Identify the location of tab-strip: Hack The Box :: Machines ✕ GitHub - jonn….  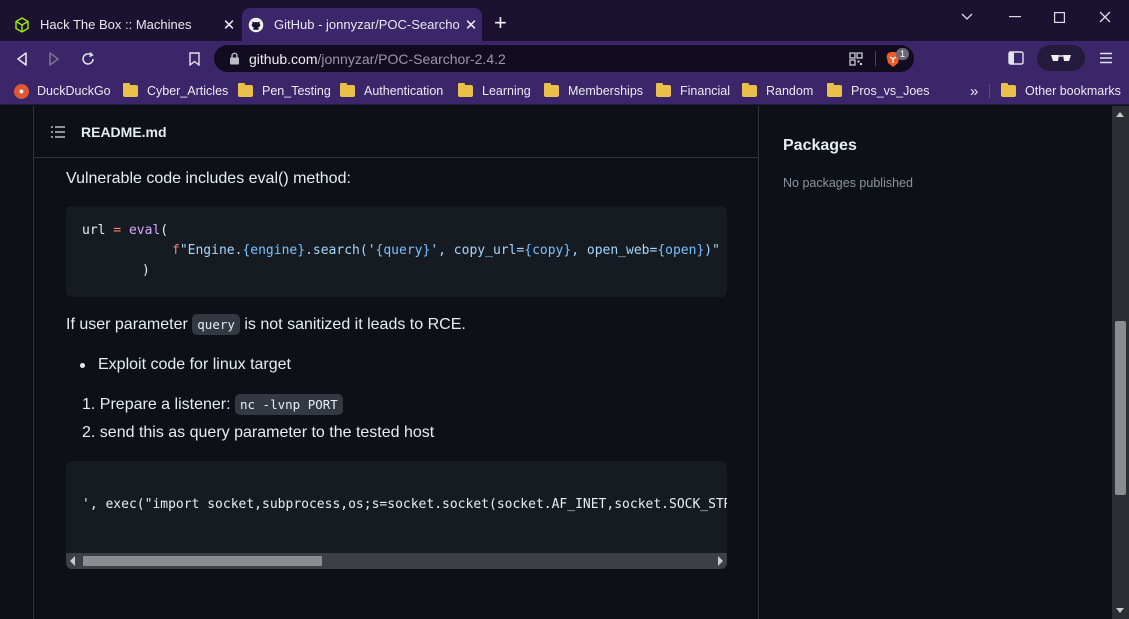
(564, 20).